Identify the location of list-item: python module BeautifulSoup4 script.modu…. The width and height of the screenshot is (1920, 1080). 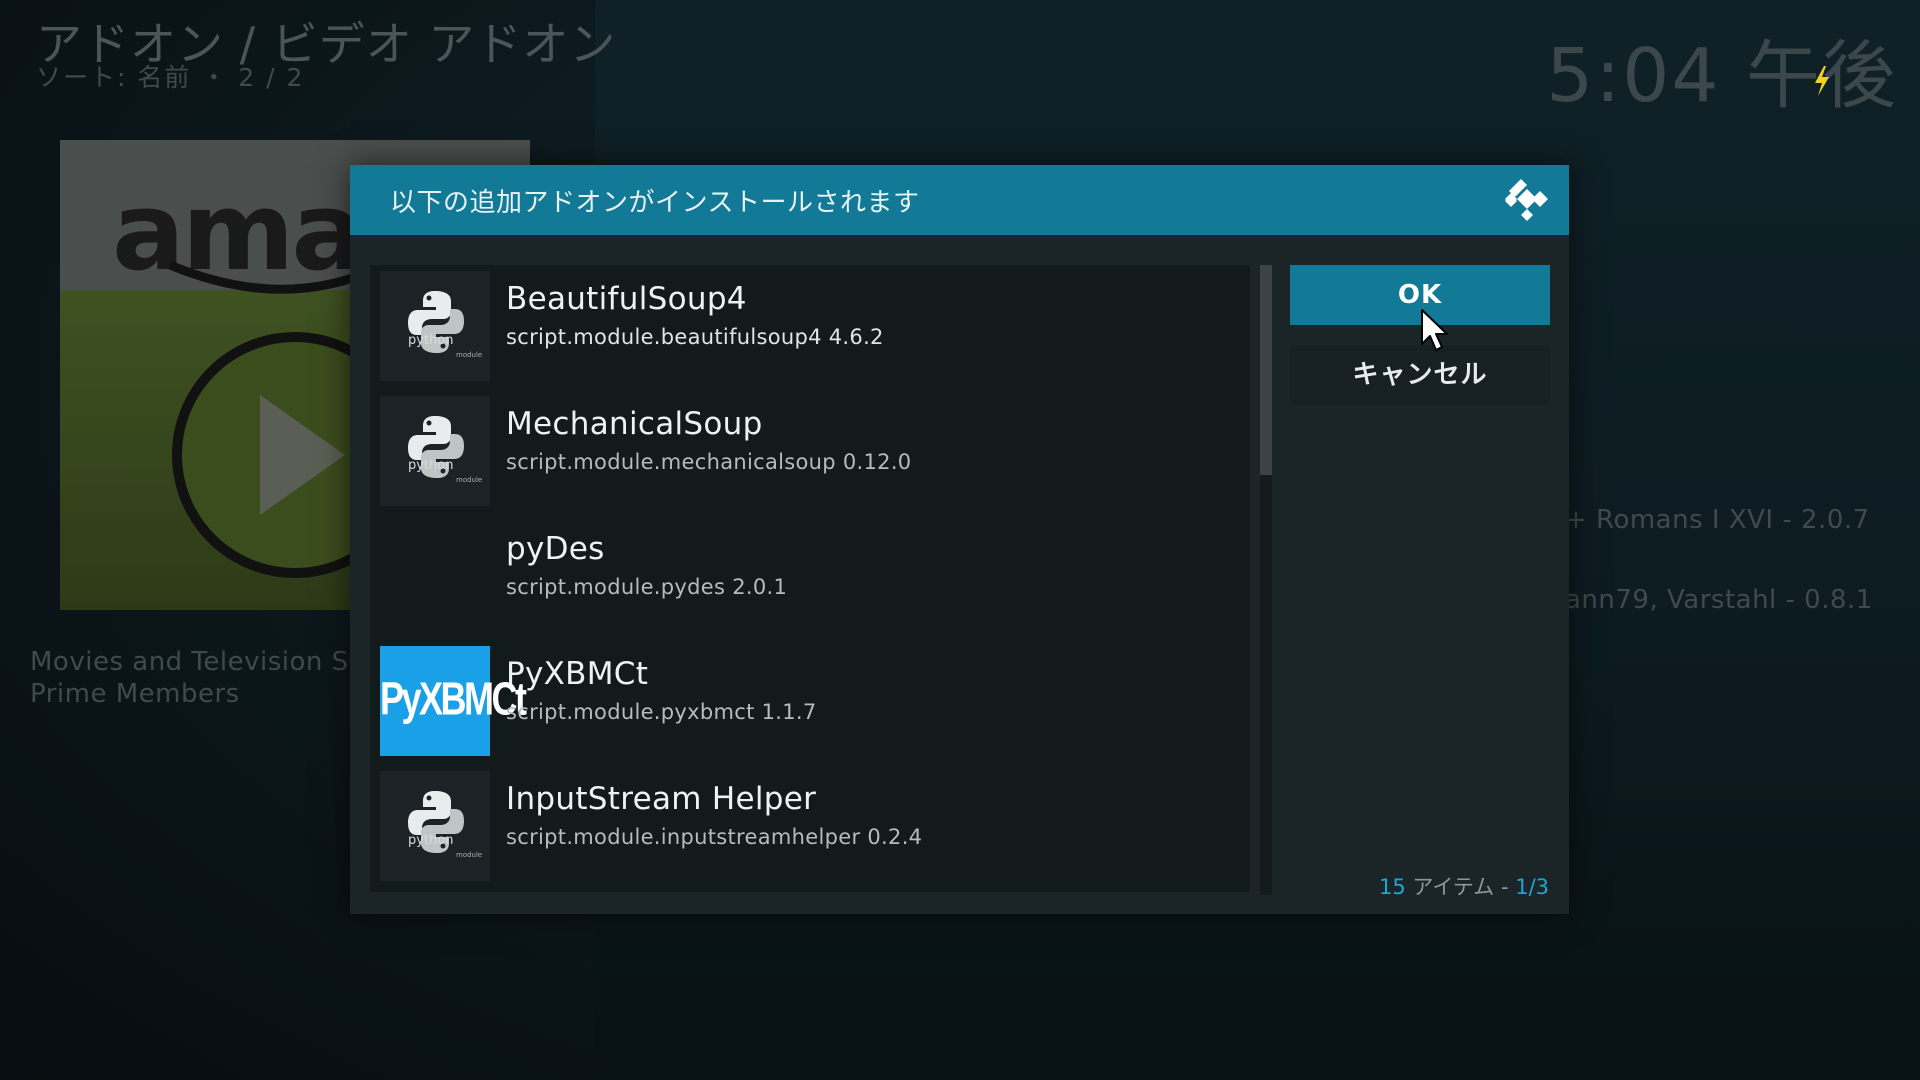
(810, 327).